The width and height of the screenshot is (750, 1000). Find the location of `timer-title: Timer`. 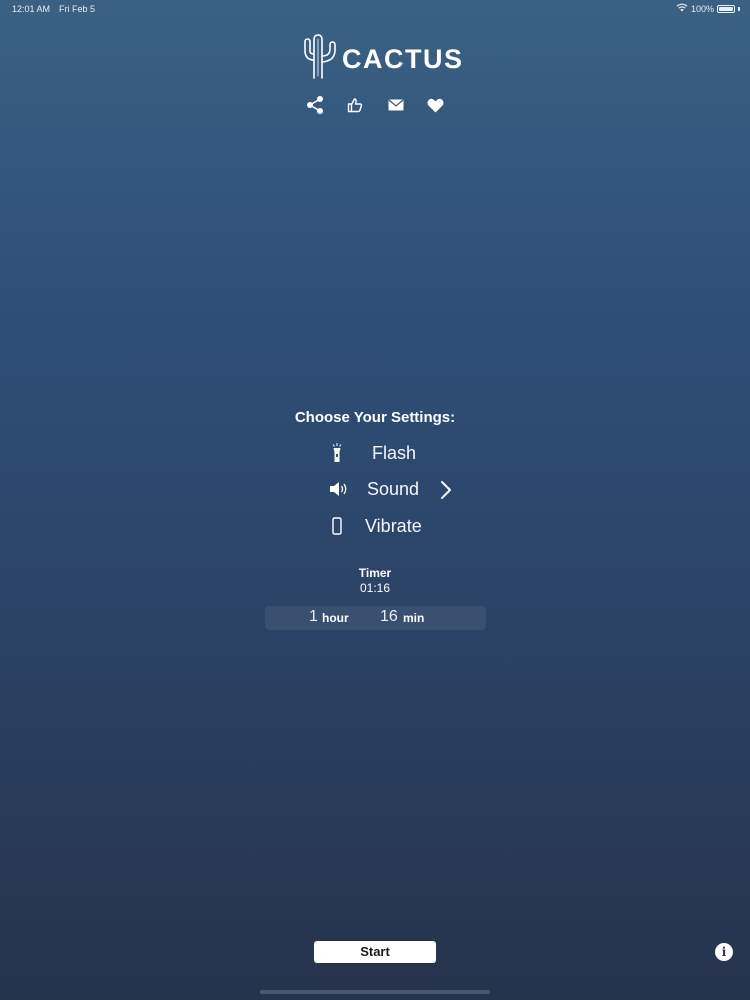

timer-title: Timer is located at coordinates (375, 573).